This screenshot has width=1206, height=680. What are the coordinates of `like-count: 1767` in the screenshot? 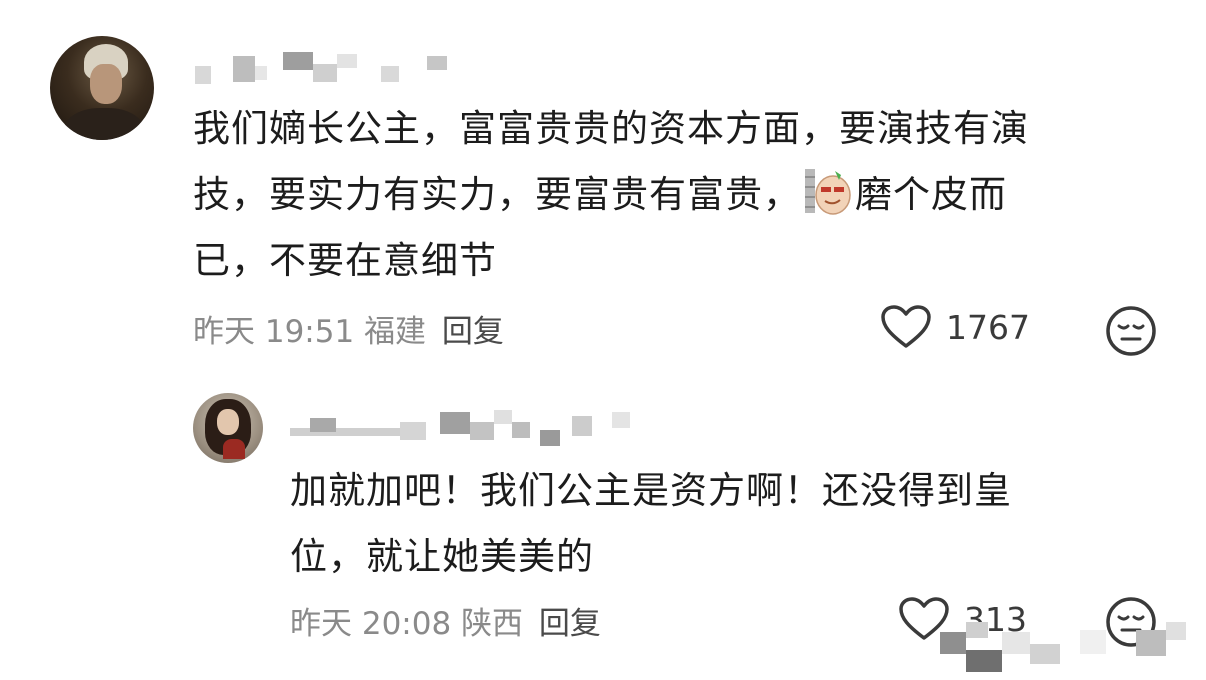 It's located at (988, 327).